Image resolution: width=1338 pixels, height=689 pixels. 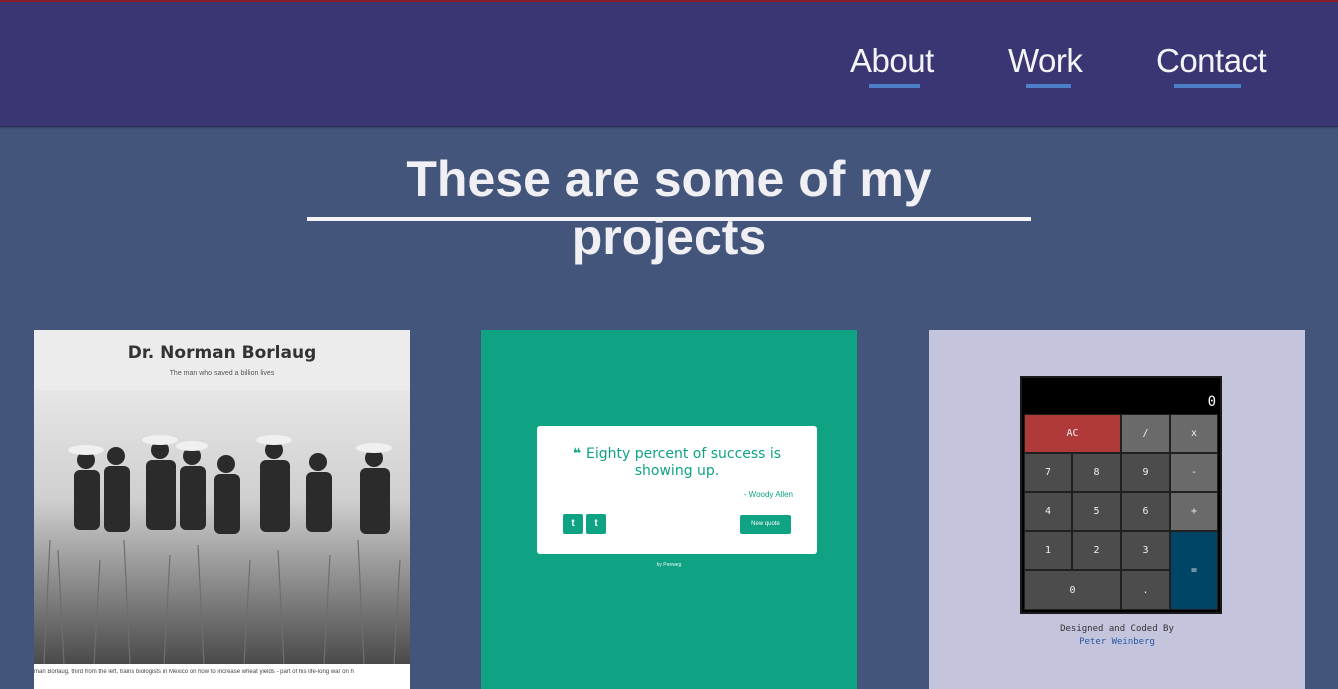 I want to click on nav-contact-underline, so click(x=1207, y=86).